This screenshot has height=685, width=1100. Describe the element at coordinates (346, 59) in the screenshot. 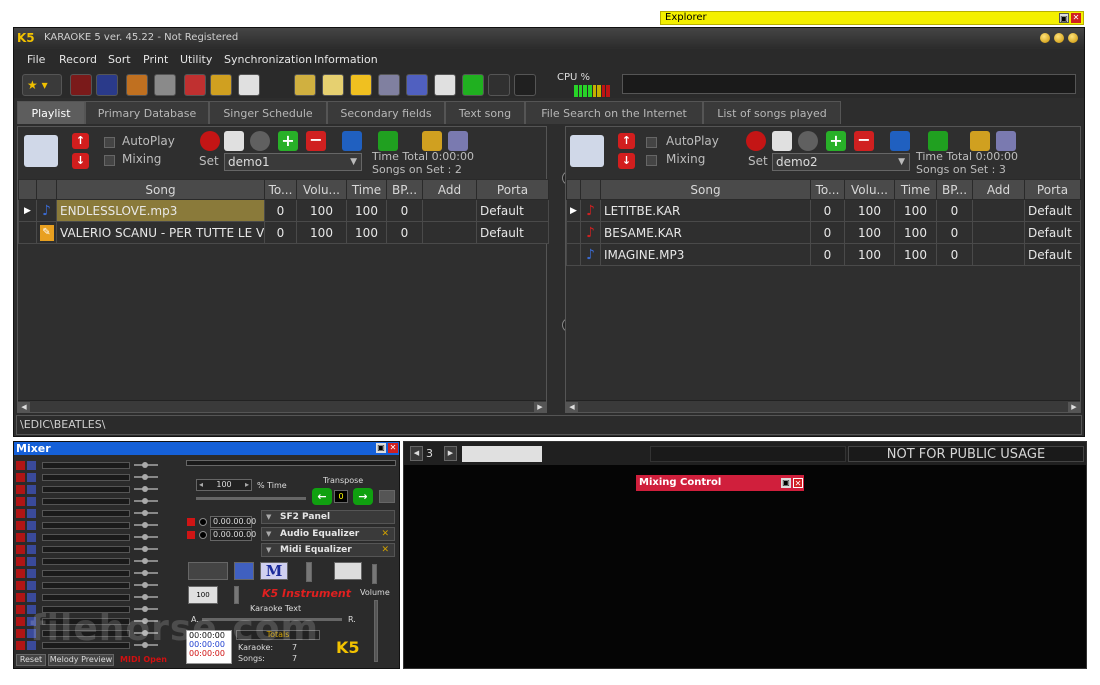

I see `menu-information: Information` at that location.